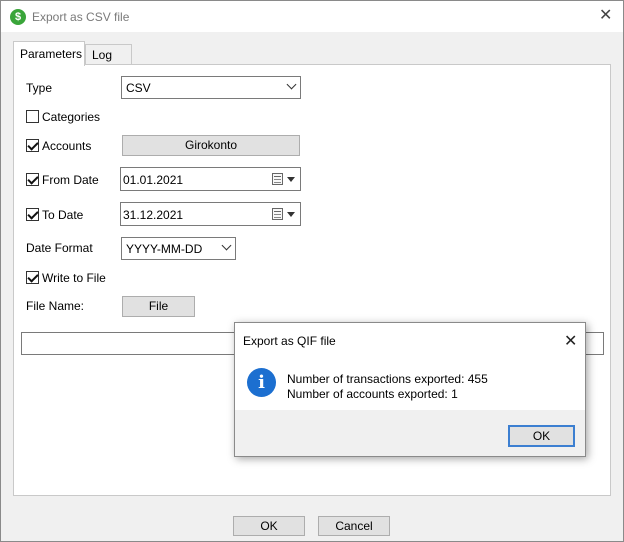 The image size is (624, 542). What do you see at coordinates (372, 394) in the screenshot?
I see `dialog-message-accounts: Number of accounts exported: 1` at bounding box center [372, 394].